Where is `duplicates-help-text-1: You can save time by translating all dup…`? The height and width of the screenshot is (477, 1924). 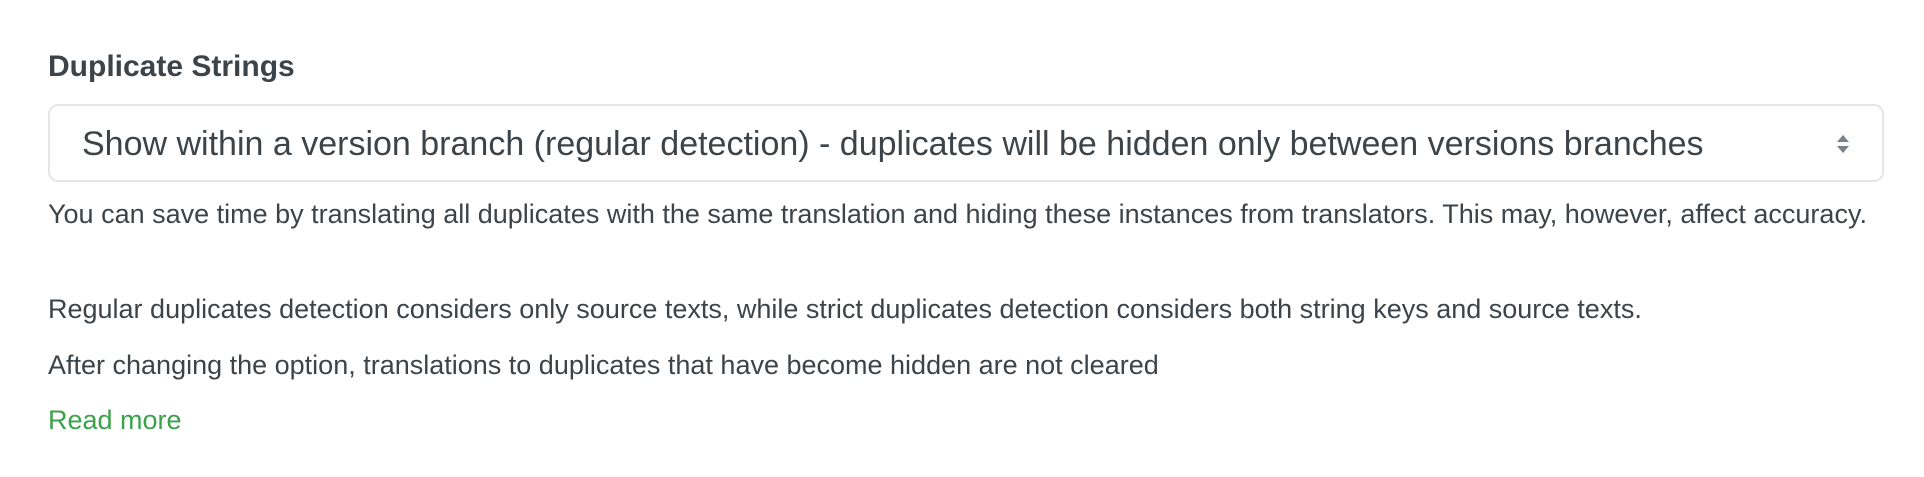 duplicates-help-text-1: You can save time by translating all dup… is located at coordinates (957, 214).